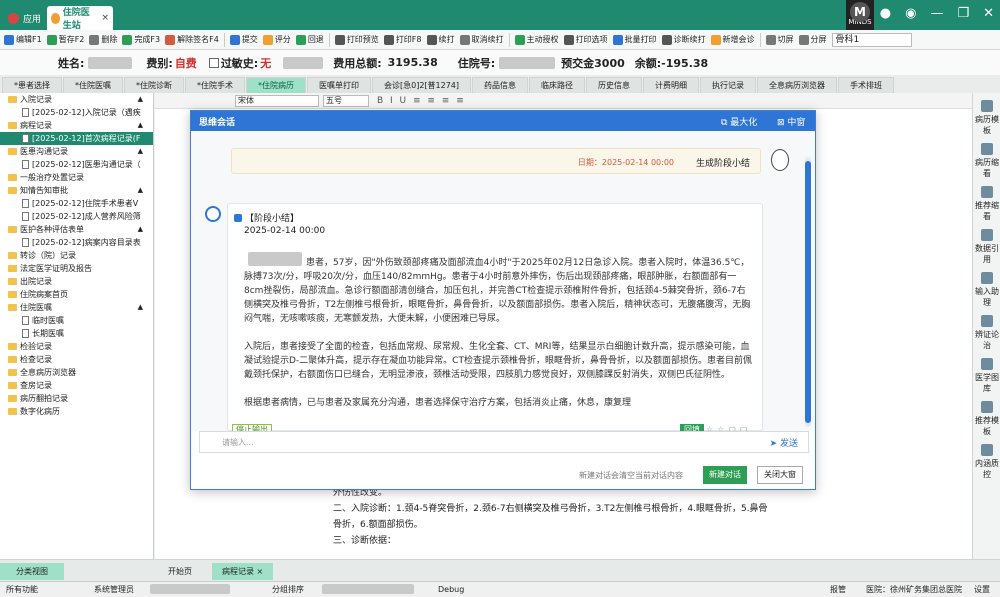  What do you see at coordinates (141, 40) in the screenshot?
I see `toolbar-button-3: 完成F3` at bounding box center [141, 40].